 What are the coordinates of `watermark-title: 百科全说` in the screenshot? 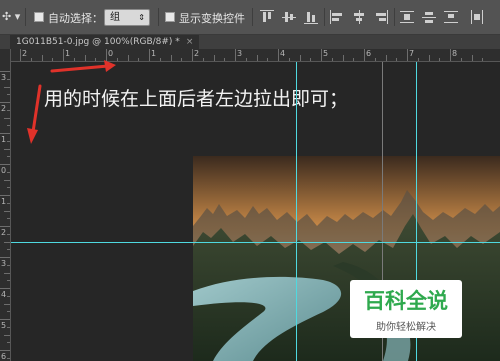 It's located at (406, 301).